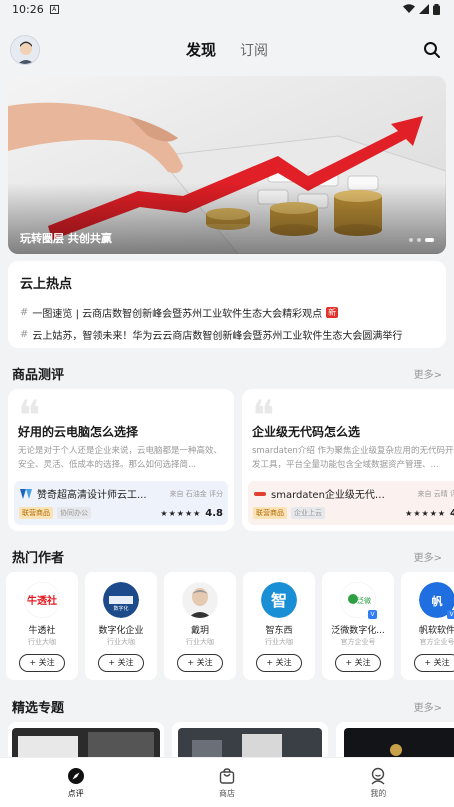  I want to click on bottom-nav: 点评 商店 我的, so click(227, 782).